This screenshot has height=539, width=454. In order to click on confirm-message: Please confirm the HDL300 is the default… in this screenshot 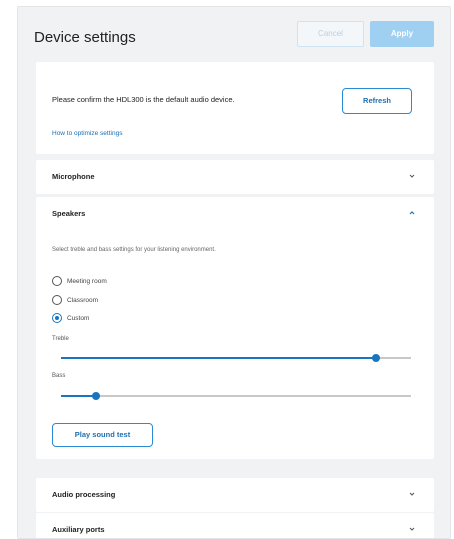, I will do `click(143, 99)`.